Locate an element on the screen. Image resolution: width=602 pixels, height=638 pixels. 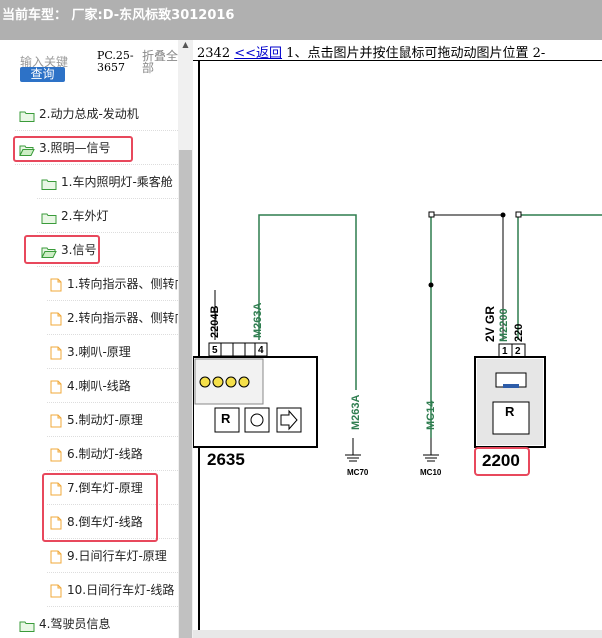
instruction-text: 1、点击图片并按住鼠标可拖动动图片位置 2- is located at coordinates (416, 53).